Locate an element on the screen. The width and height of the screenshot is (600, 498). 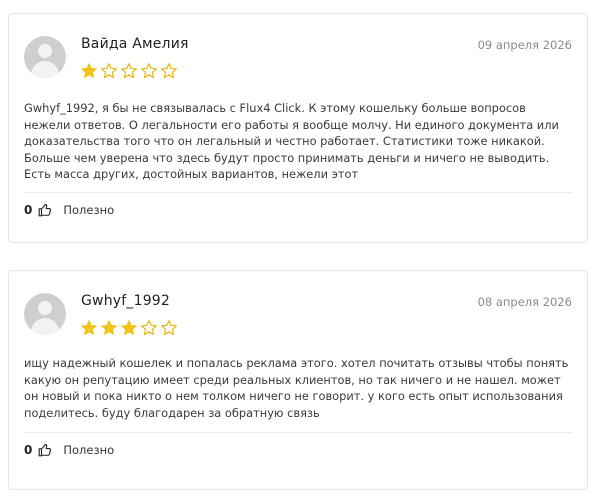
review-date: 08 апреля 2026 is located at coordinates (524, 302).